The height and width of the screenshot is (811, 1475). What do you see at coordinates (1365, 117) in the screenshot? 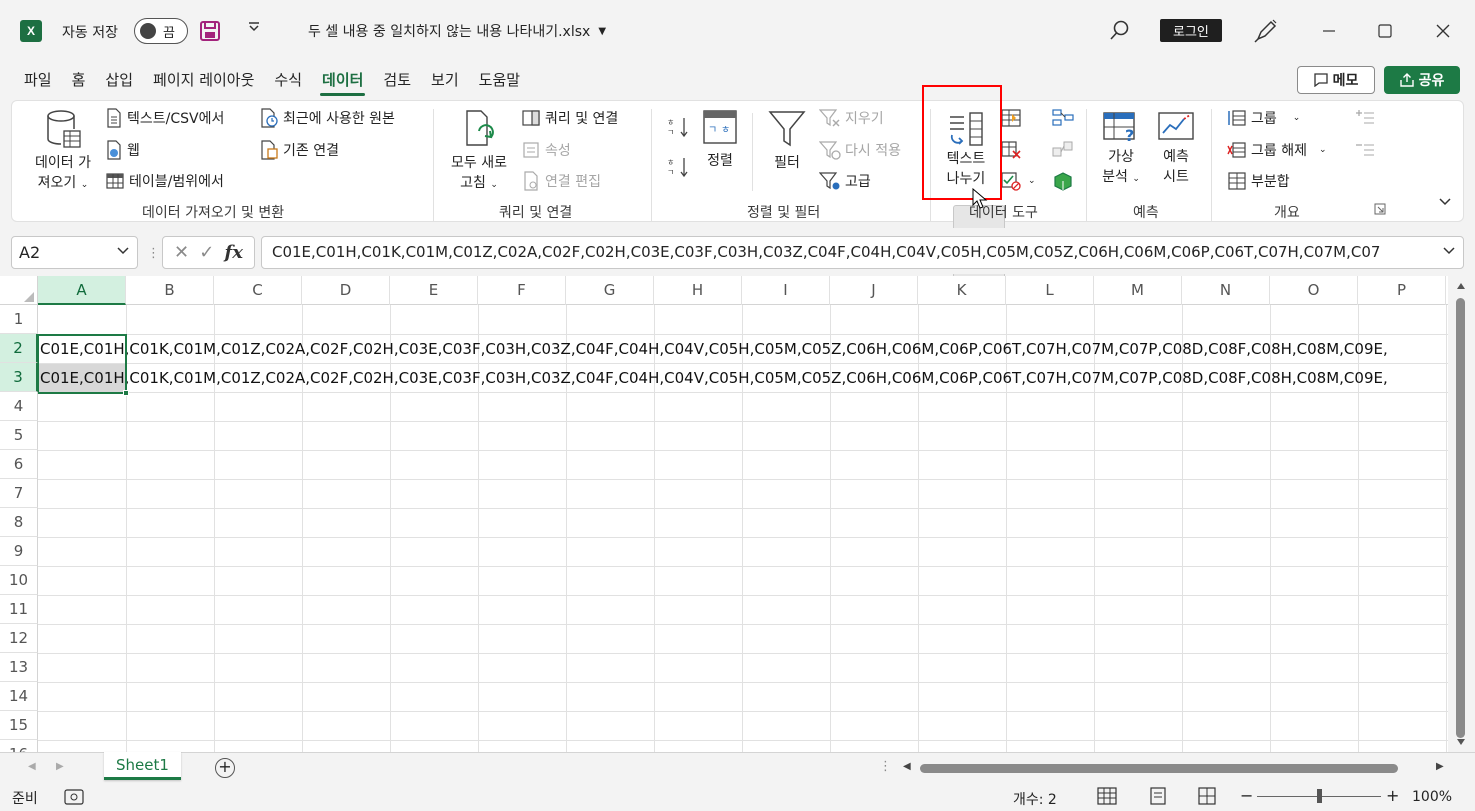
I see `show-detail-button` at bounding box center [1365, 117].